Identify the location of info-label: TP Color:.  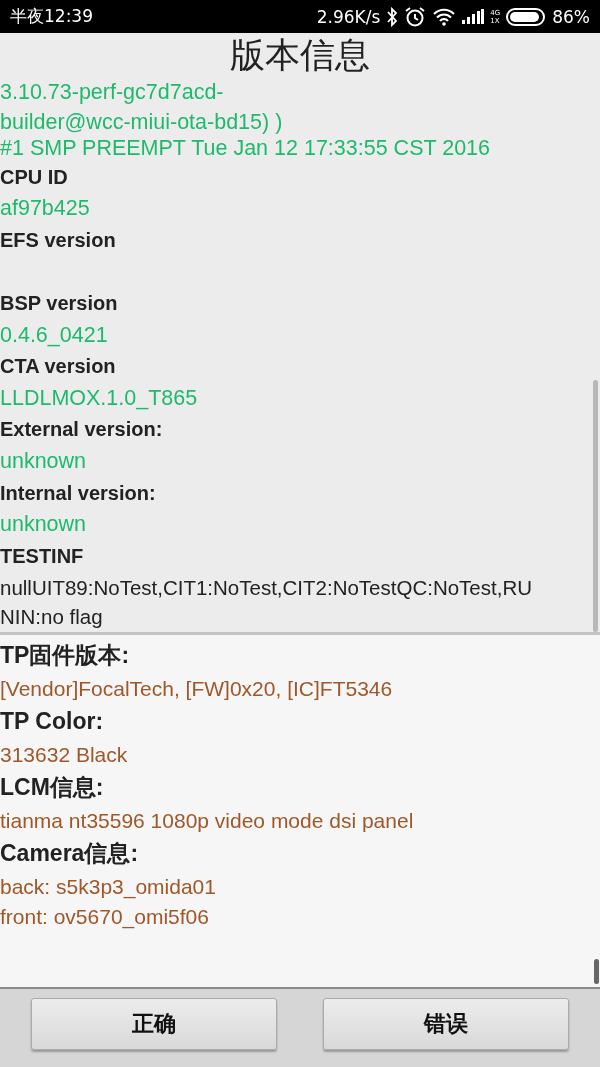
(52, 721).